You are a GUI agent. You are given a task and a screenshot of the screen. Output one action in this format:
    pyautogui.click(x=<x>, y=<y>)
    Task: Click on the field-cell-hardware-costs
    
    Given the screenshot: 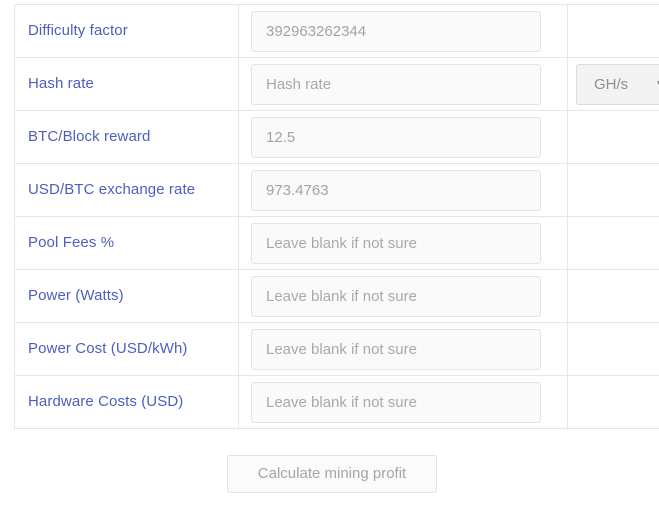 What is the action you would take?
    pyautogui.click(x=403, y=402)
    